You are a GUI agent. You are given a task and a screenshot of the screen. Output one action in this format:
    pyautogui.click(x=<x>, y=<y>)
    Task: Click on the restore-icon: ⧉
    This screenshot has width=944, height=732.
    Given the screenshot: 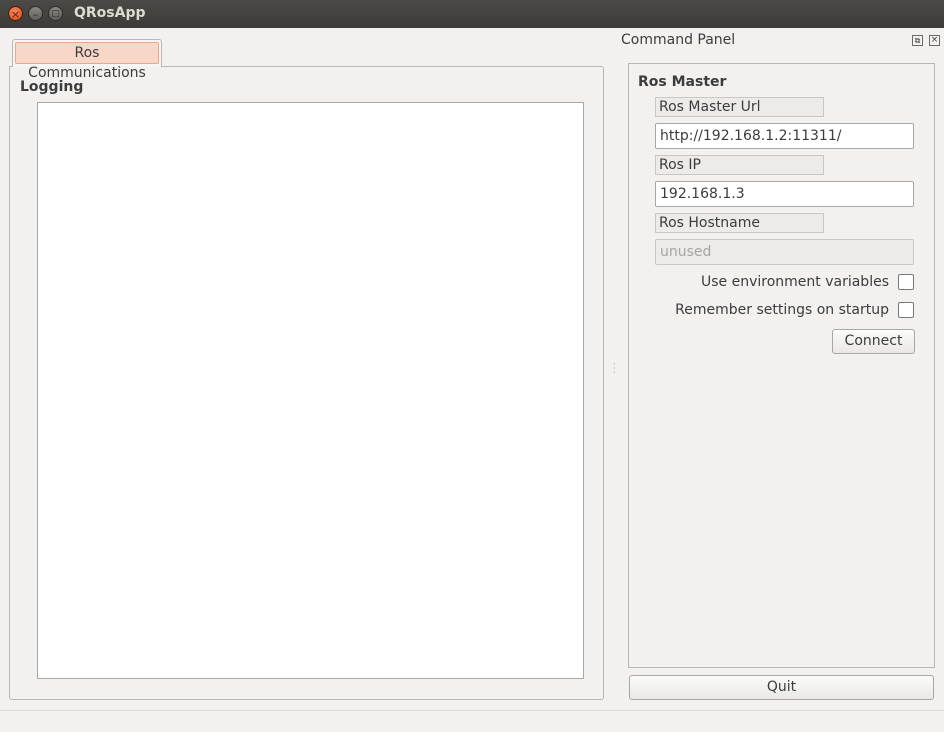 What is the action you would take?
    pyautogui.click(x=917, y=40)
    